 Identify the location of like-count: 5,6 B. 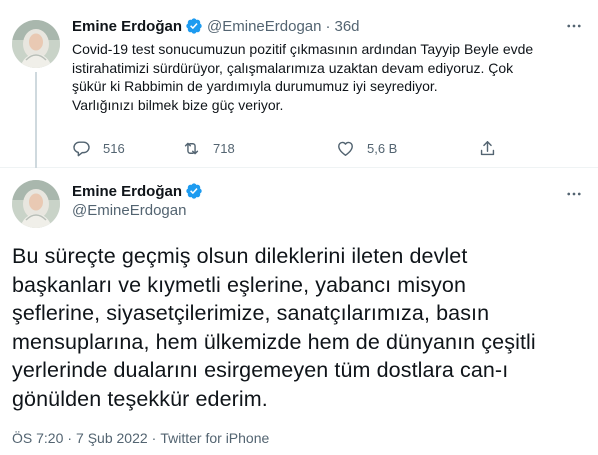
(382, 148).